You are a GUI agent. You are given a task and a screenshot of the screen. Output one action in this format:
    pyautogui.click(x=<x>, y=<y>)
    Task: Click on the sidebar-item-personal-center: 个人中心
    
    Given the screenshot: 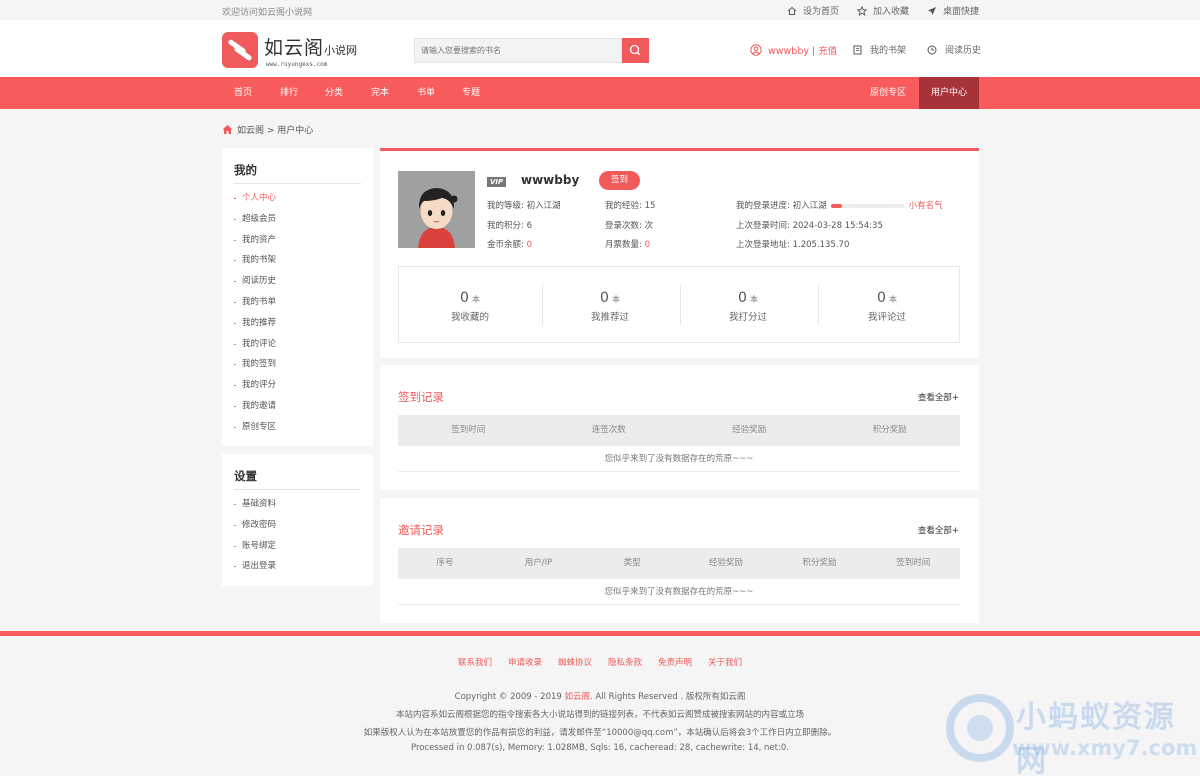 What is the action you would take?
    pyautogui.click(x=255, y=198)
    